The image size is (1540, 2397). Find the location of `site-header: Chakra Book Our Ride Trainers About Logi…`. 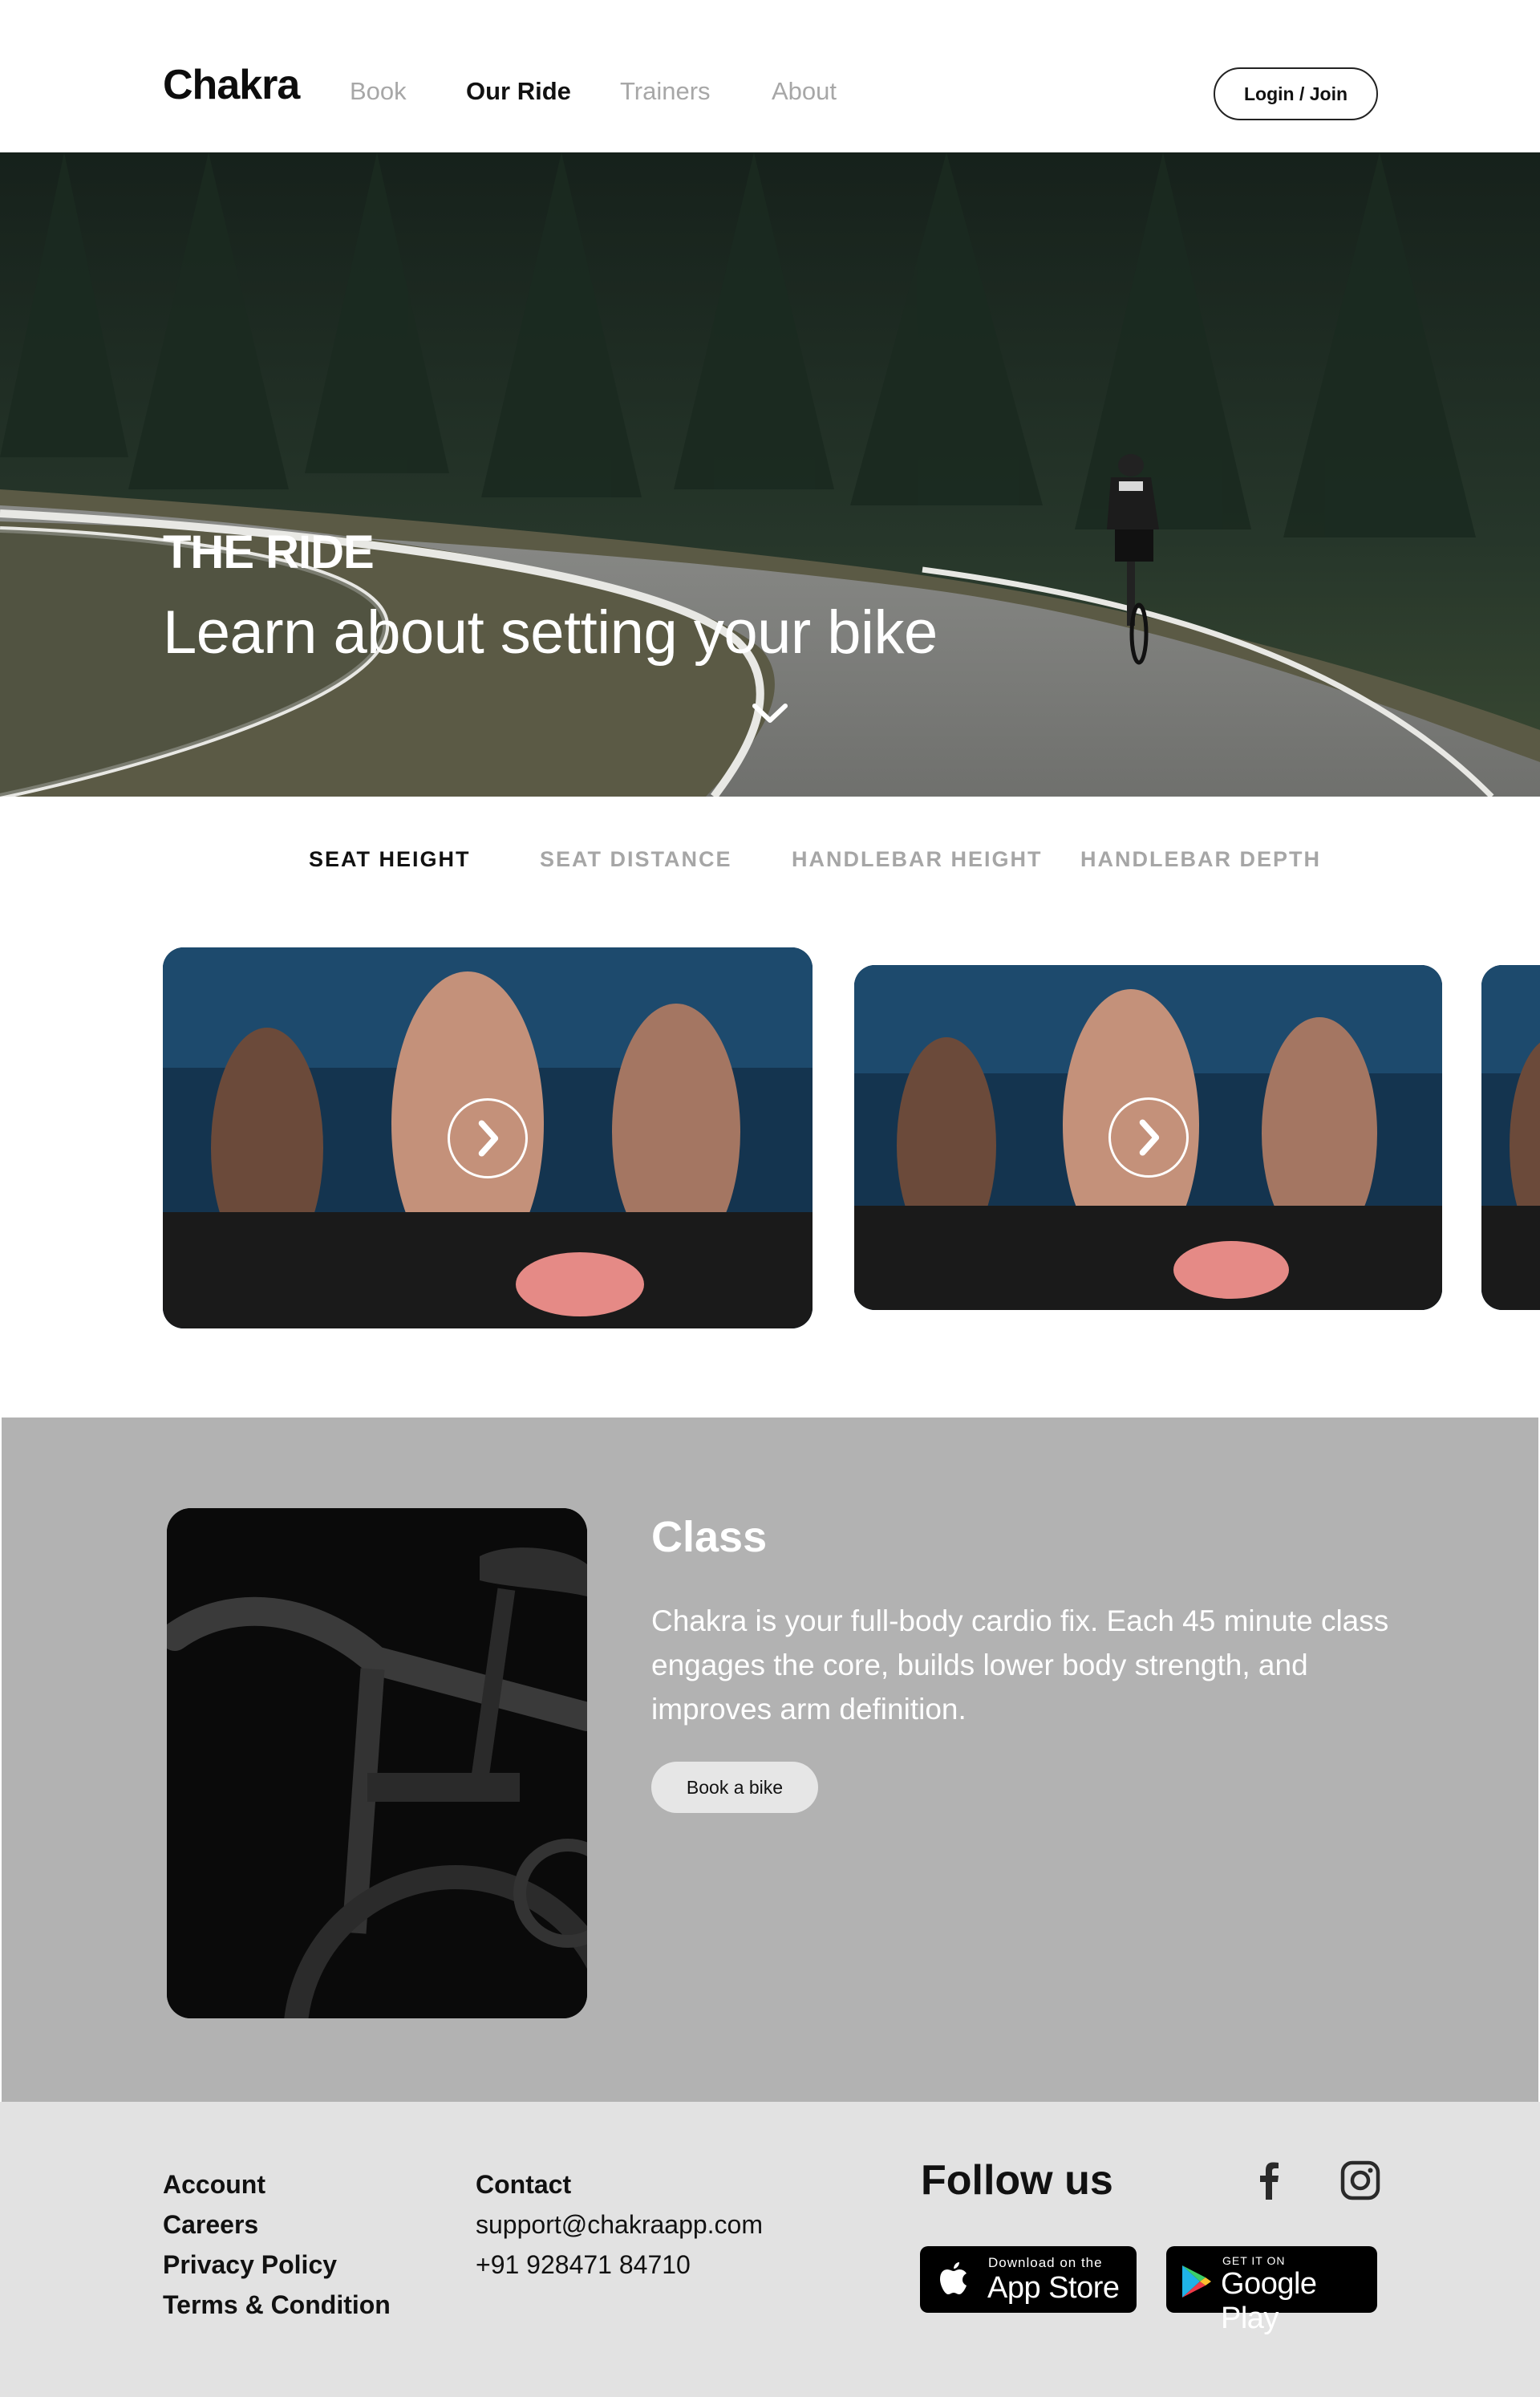

site-header: Chakra Book Our Ride Trainers About Logi… is located at coordinates (770, 76).